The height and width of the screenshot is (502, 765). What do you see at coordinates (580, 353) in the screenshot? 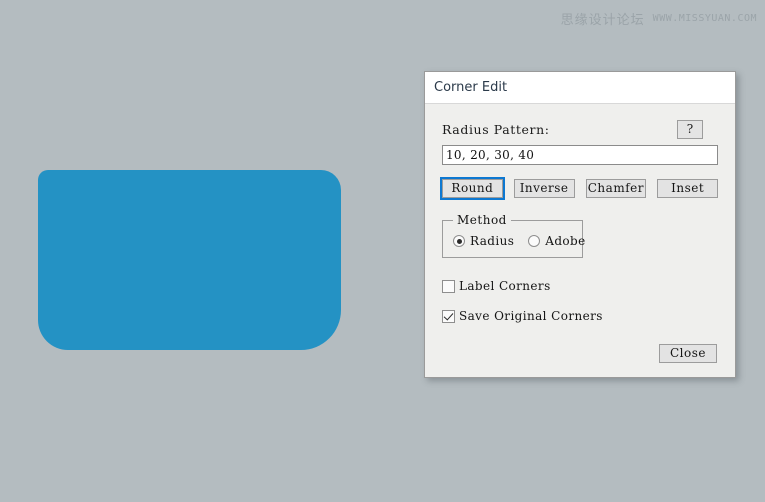
I see `dialog-footer: Close` at bounding box center [580, 353].